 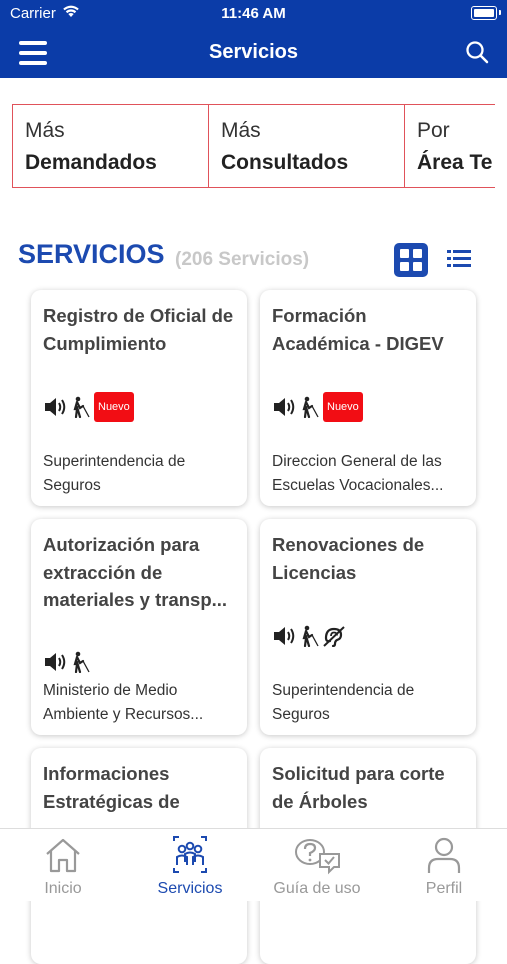 What do you see at coordinates (348, 558) in the screenshot?
I see `service-title: Renovaciones de Licencias` at bounding box center [348, 558].